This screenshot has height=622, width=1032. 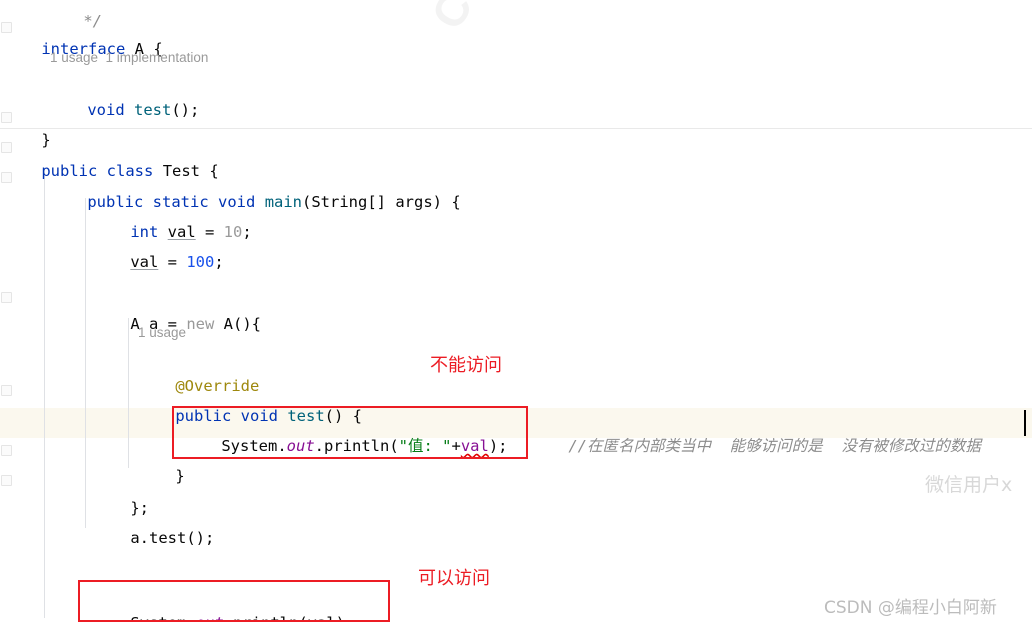 What do you see at coordinates (185, 110) in the screenshot?
I see `parens-semicolon: ();` at bounding box center [185, 110].